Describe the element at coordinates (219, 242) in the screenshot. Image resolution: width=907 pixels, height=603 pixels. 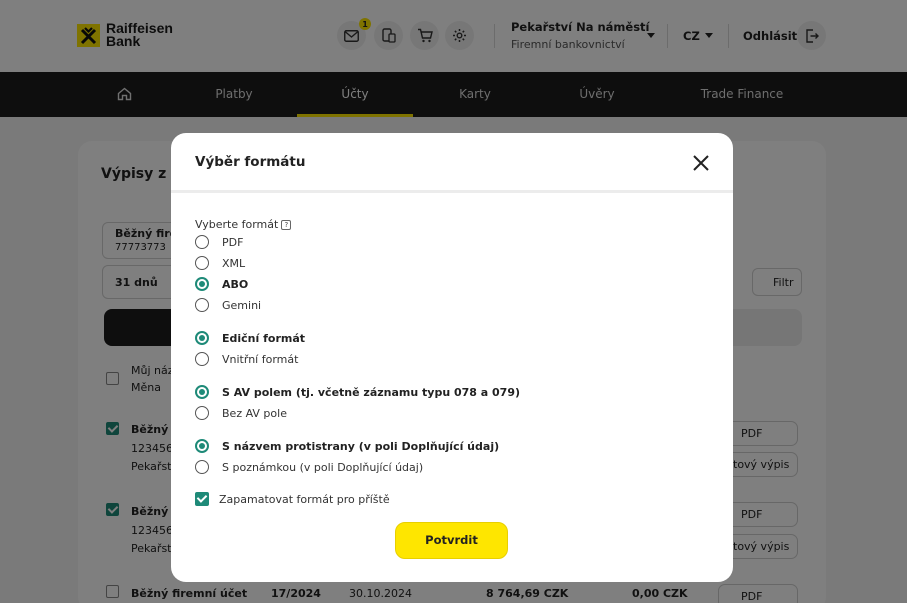
I see `radio-format-pdf: PDF` at that location.